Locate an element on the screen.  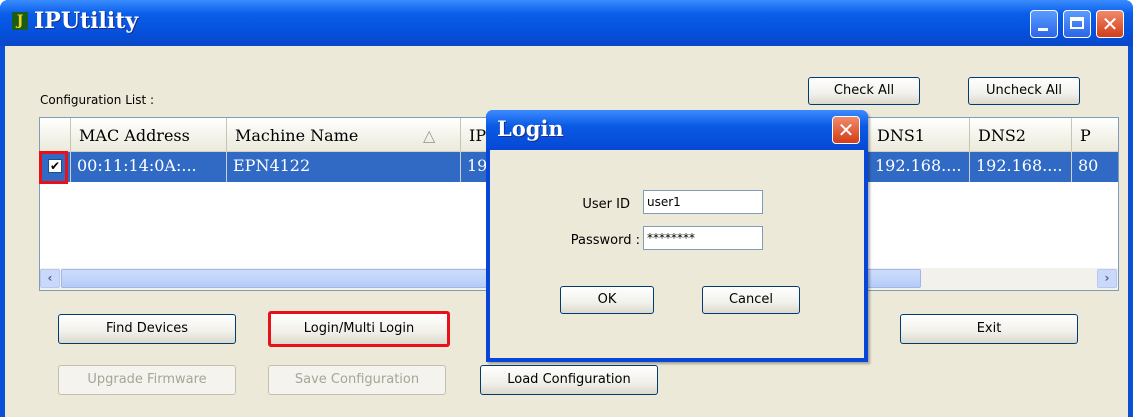
ok-button: OK is located at coordinates (607, 300).